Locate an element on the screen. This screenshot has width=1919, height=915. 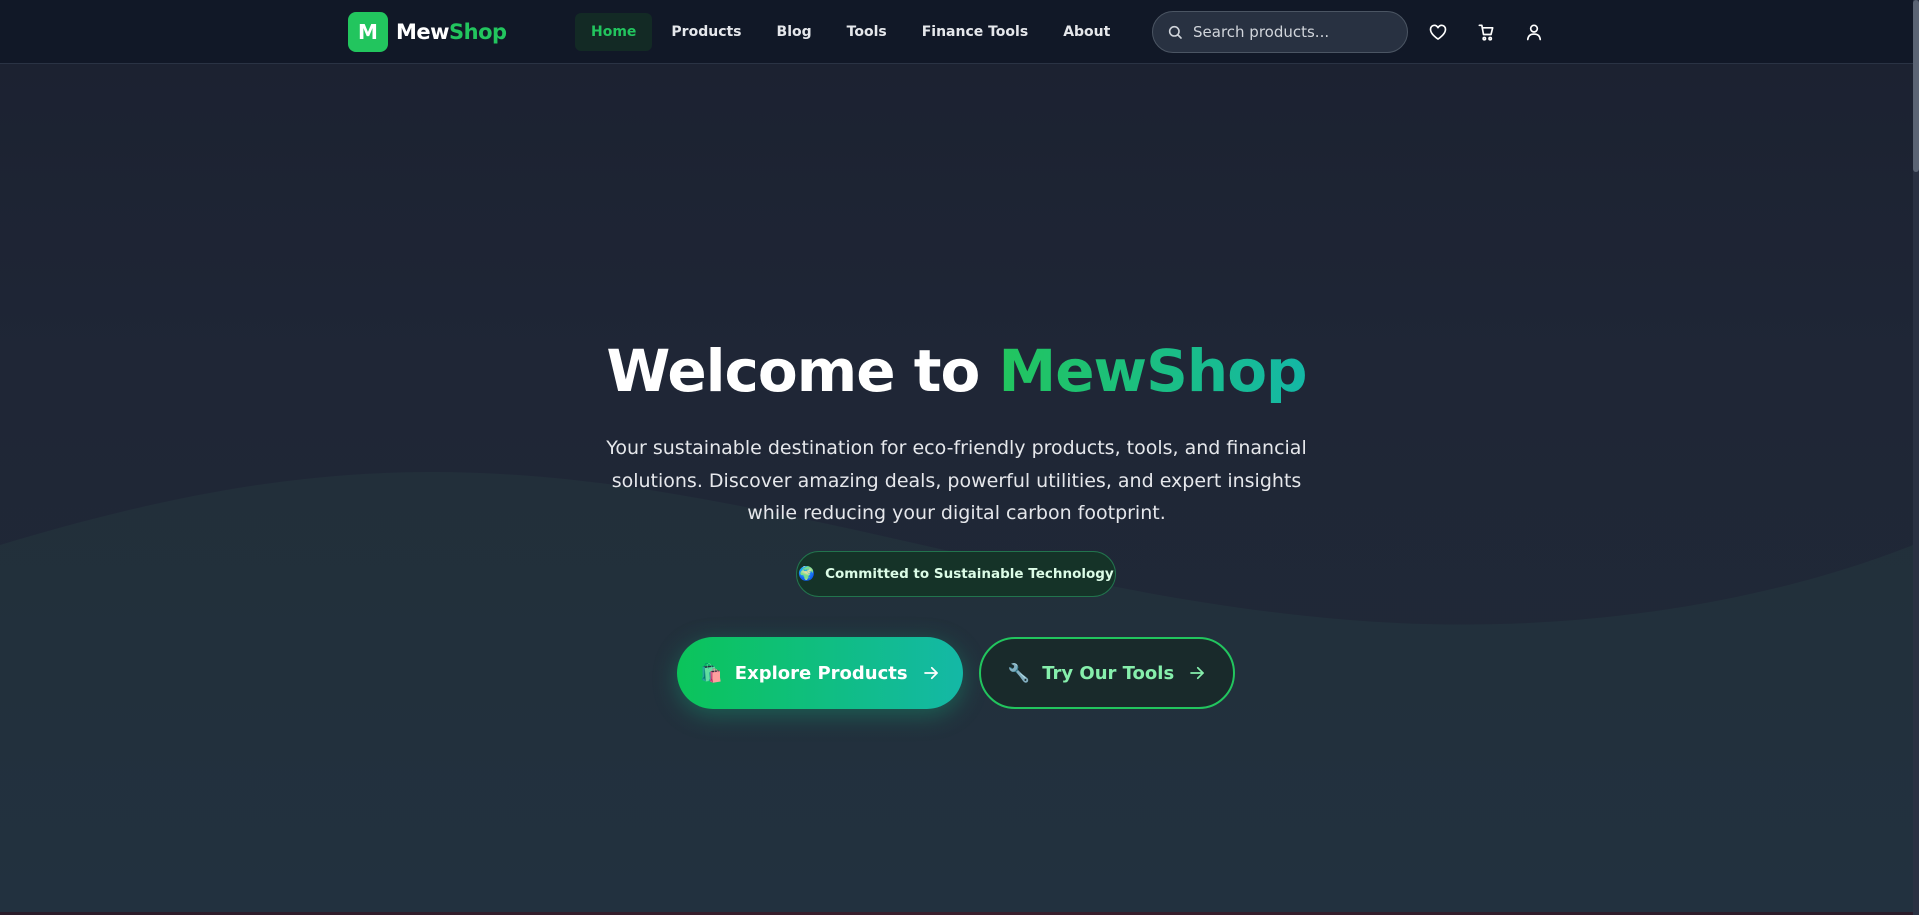
nav-link-blog: Blog is located at coordinates (794, 32).